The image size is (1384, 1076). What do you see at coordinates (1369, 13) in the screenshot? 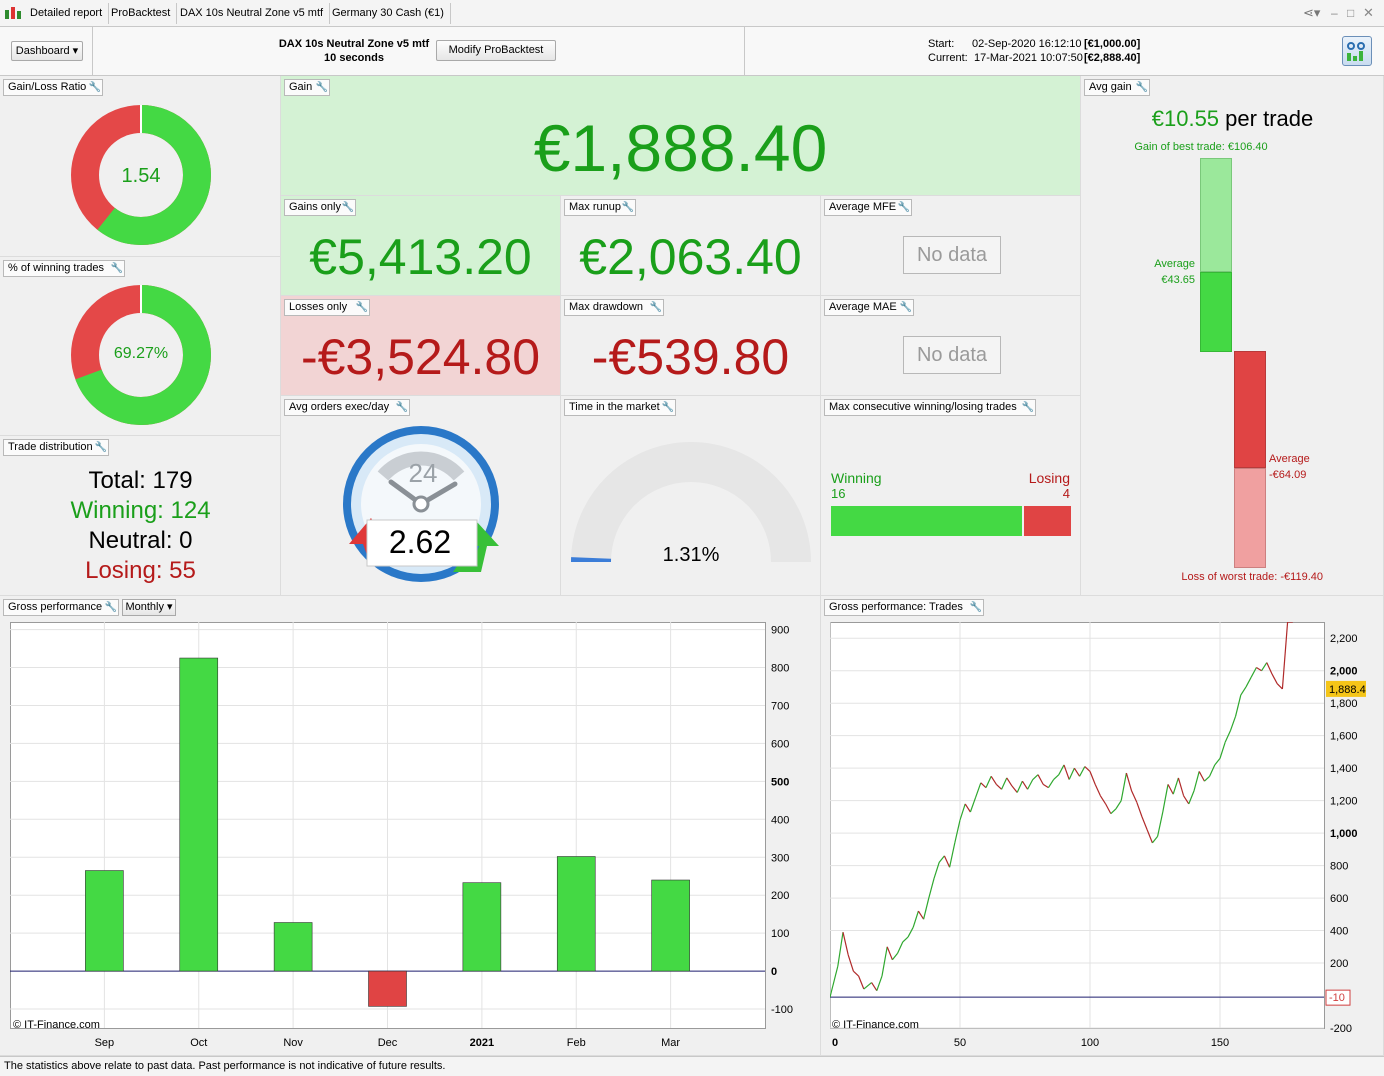
I see `close-icon: ✕` at bounding box center [1369, 13].